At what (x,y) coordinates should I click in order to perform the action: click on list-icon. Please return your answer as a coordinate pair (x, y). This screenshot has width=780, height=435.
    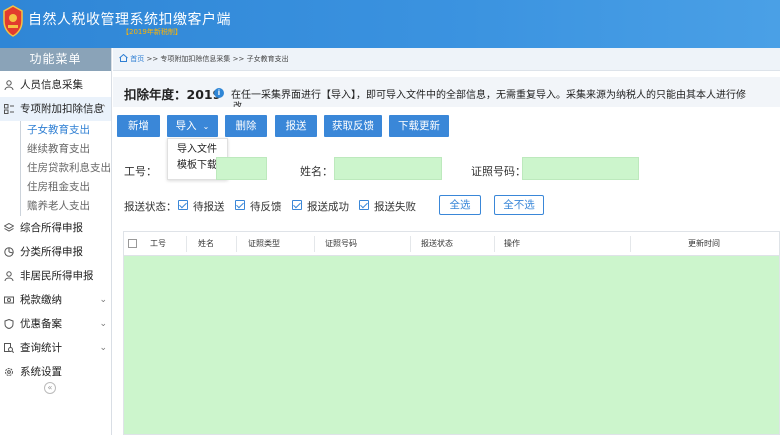
    Looking at the image, I should click on (9, 109).